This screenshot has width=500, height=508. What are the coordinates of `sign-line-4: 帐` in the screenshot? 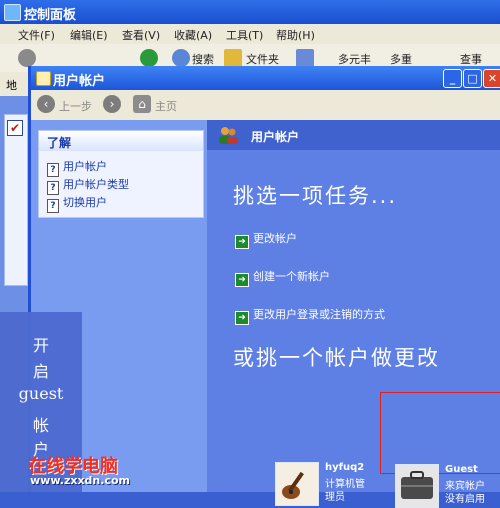 It's located at (40, 425).